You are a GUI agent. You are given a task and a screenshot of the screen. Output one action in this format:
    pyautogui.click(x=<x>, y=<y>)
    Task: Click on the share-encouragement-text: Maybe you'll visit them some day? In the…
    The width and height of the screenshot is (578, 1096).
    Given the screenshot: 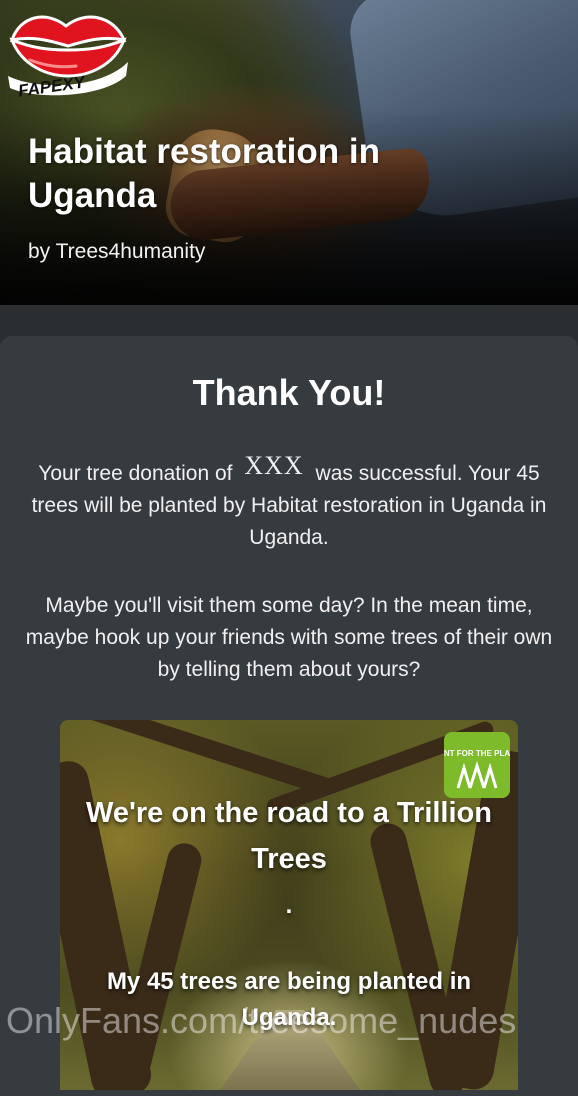 What is the action you would take?
    pyautogui.click(x=289, y=637)
    